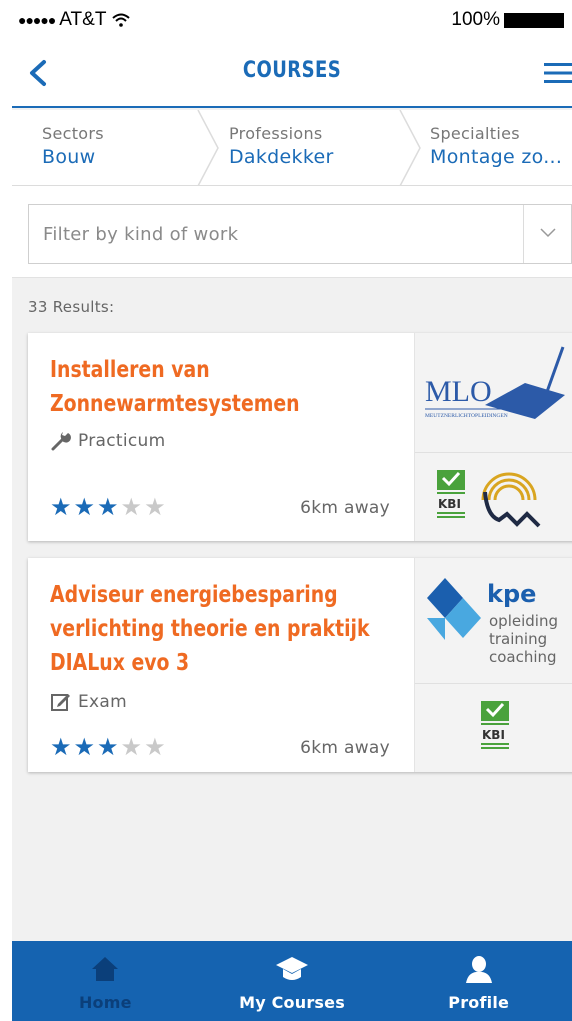  Describe the element at coordinates (69, 157) in the screenshot. I see `breadcrumb-value: Bouw` at that location.